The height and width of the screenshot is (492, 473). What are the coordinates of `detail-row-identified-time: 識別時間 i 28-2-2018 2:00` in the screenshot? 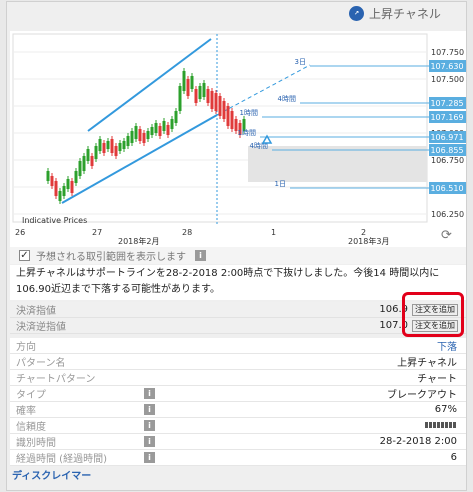 It's located at (238, 442).